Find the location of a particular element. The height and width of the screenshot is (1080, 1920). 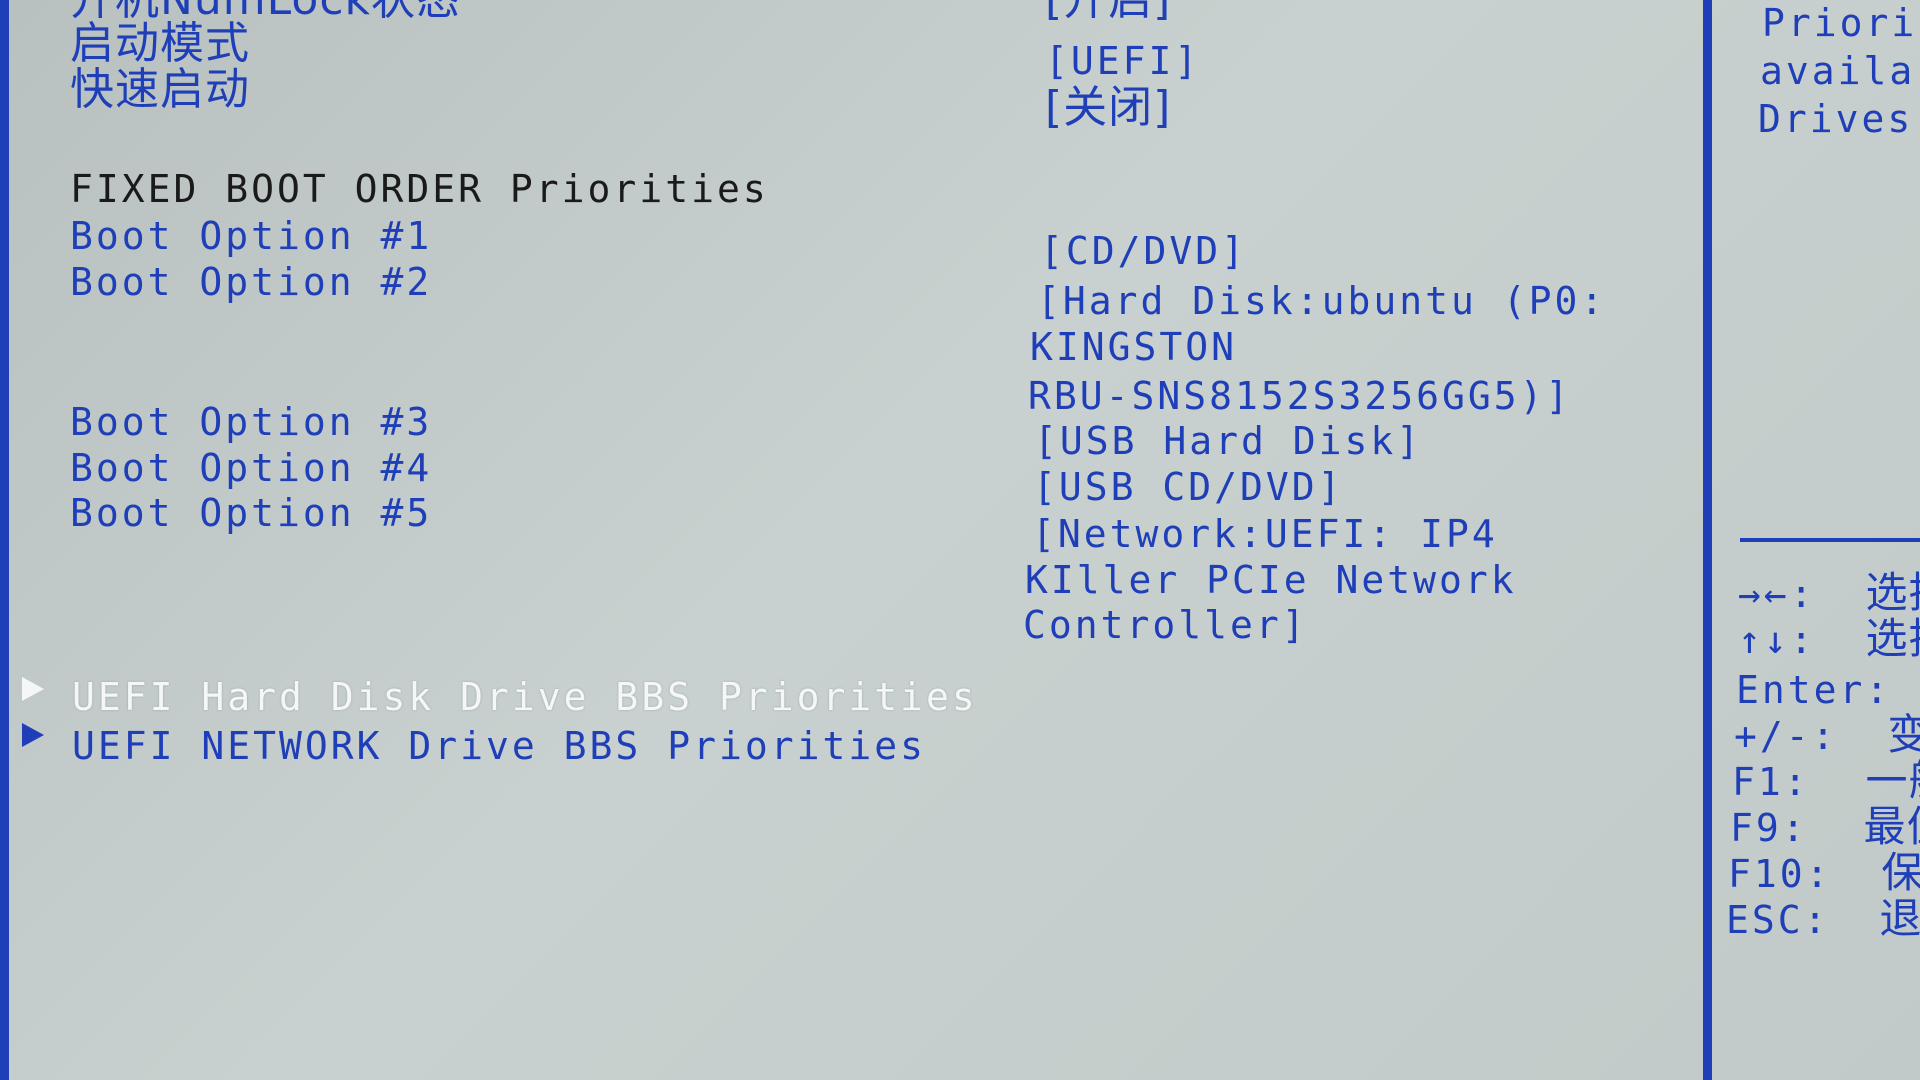

help-key-left-right: →←: 选择 is located at coordinates (1829, 593).